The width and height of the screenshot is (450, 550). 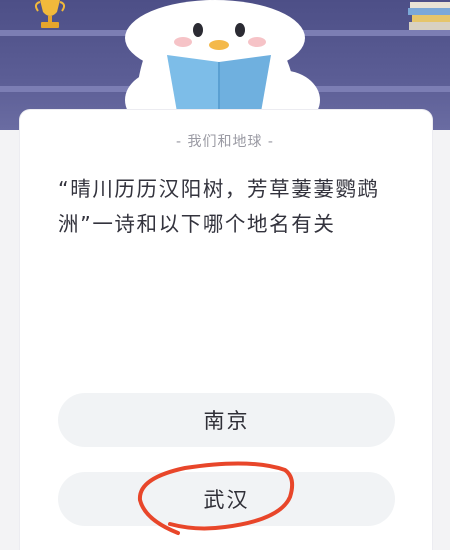 What do you see at coordinates (50, 14) in the screenshot?
I see `trophy-icon` at bounding box center [50, 14].